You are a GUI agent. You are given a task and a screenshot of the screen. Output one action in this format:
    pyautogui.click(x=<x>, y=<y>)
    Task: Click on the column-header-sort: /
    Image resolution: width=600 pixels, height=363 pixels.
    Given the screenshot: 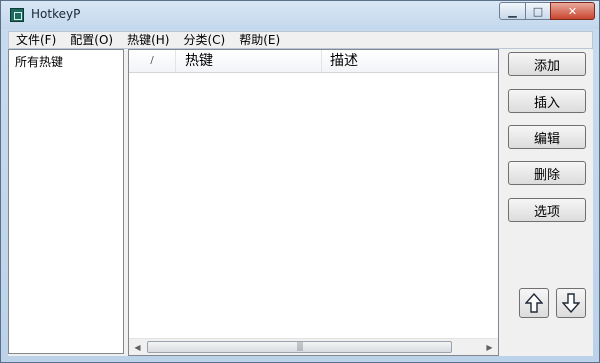 What is the action you would take?
    pyautogui.click(x=152, y=61)
    